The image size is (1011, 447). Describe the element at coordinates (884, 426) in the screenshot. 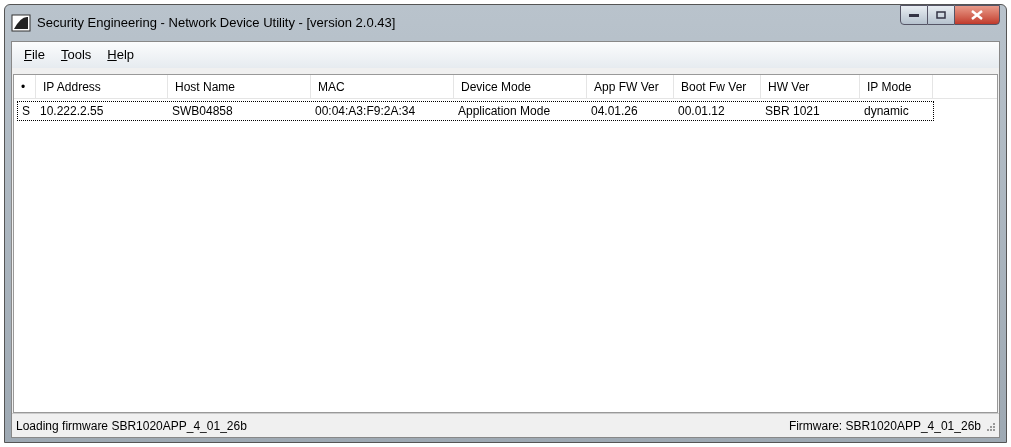

I see `firmware-status: Firmware: SBR1020APP_4_01_26b` at that location.